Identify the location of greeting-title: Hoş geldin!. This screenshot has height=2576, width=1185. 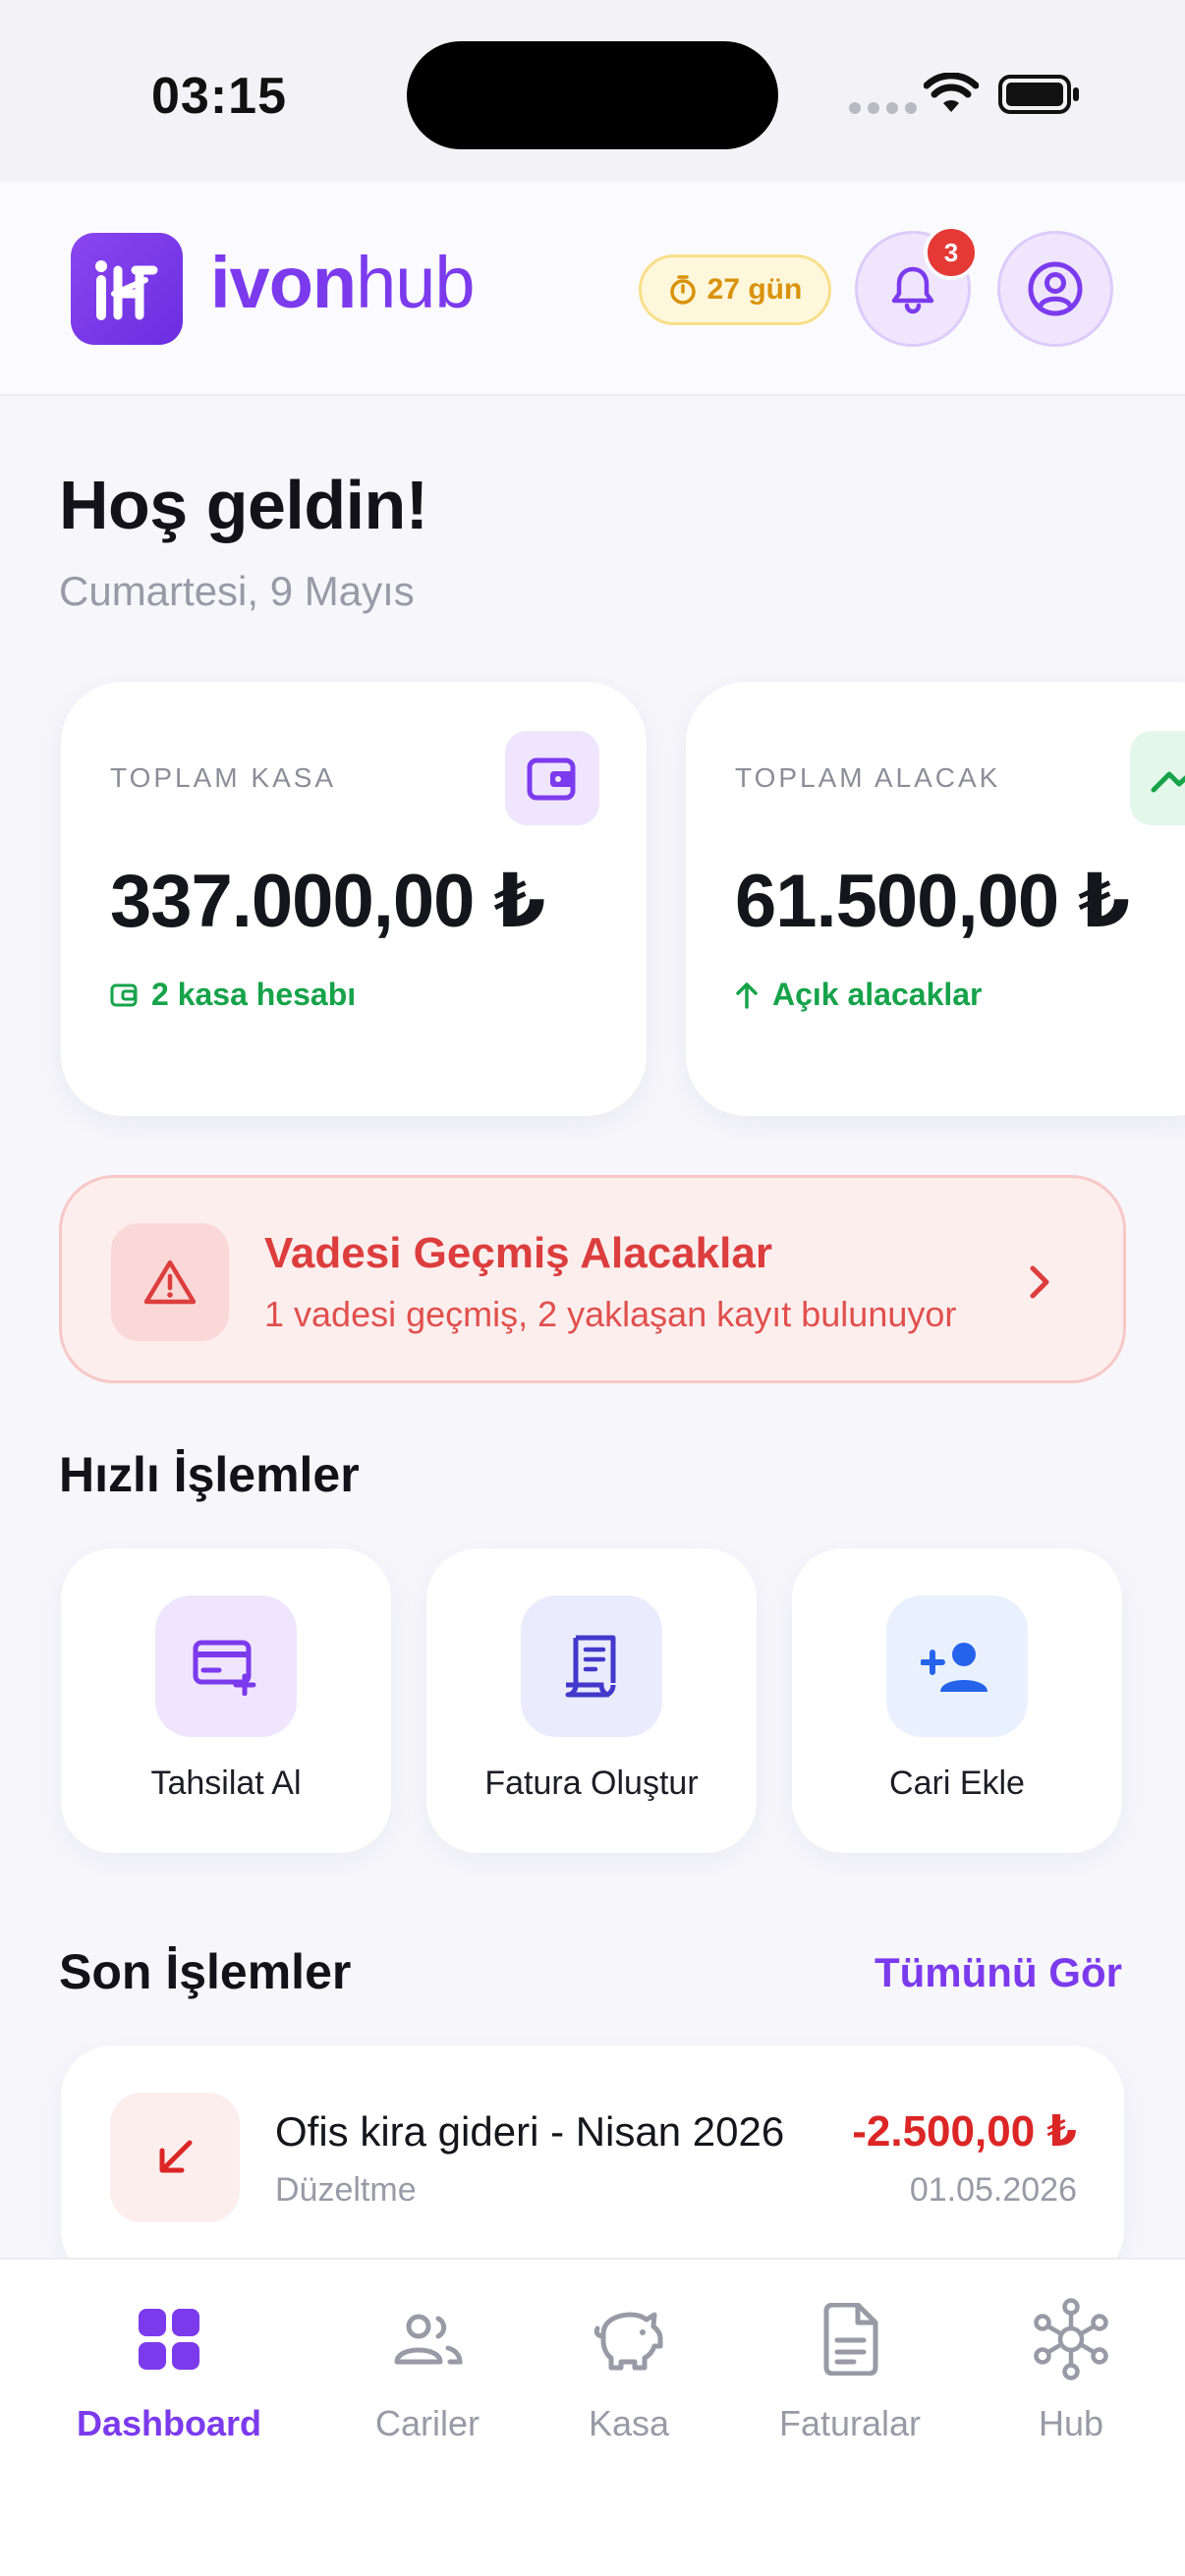
(244, 505).